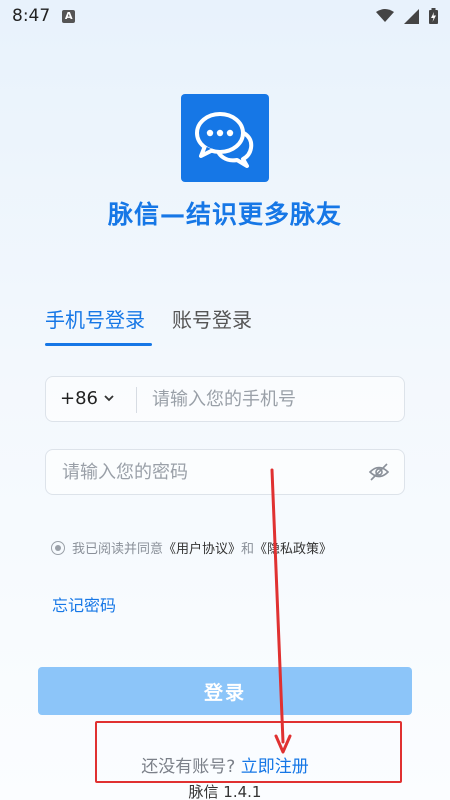 This screenshot has width=450, height=800. I want to click on privacy-policy-link: 《隐私政策》, so click(293, 547).